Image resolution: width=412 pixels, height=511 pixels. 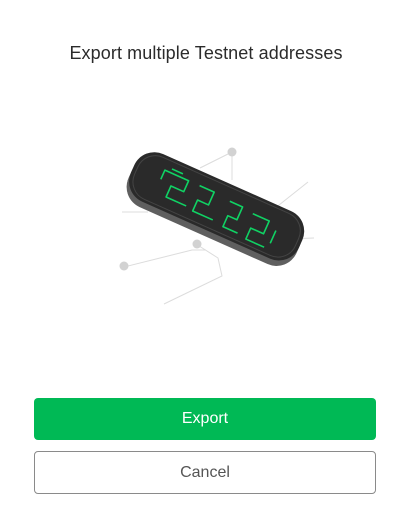 I want to click on cancel-button: Cancel, so click(x=205, y=472).